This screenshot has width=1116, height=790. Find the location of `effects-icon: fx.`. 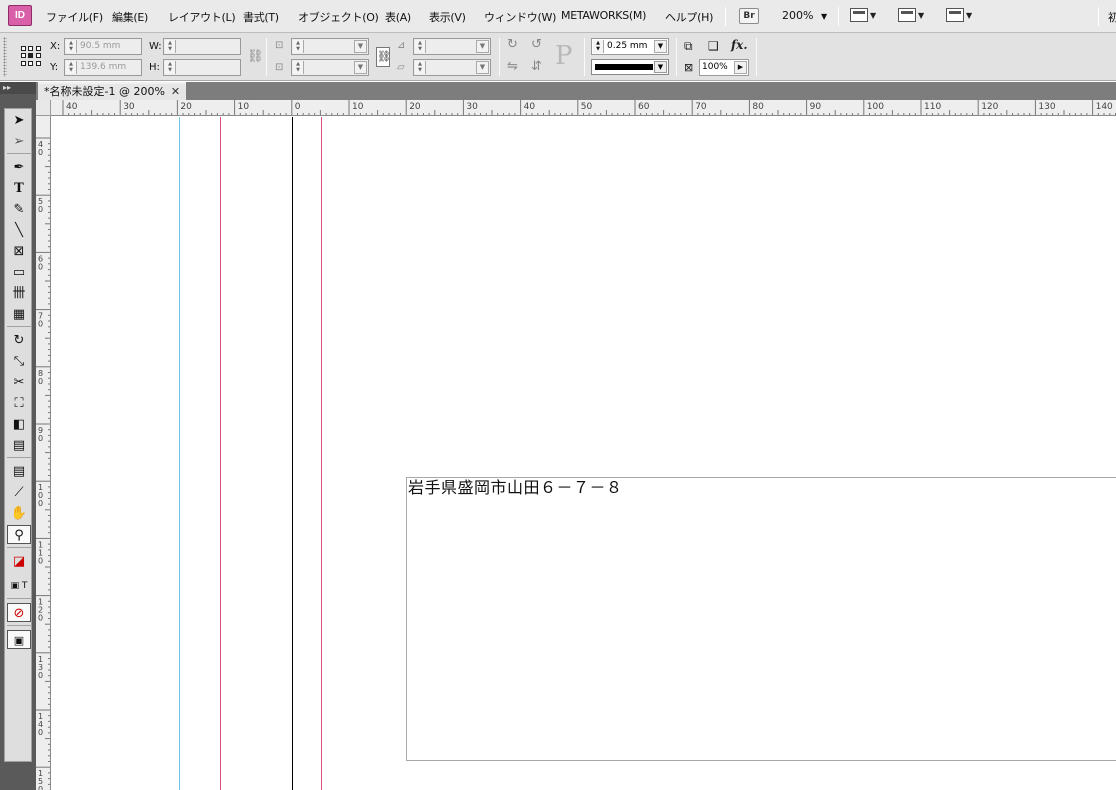

effects-icon: fx. is located at coordinates (739, 45).